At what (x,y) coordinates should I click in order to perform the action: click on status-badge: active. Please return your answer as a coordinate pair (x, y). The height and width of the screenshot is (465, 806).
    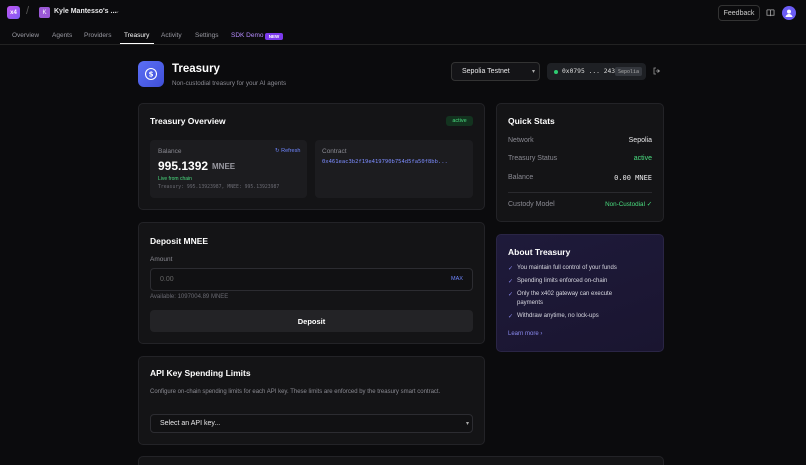
    Looking at the image, I should click on (459, 121).